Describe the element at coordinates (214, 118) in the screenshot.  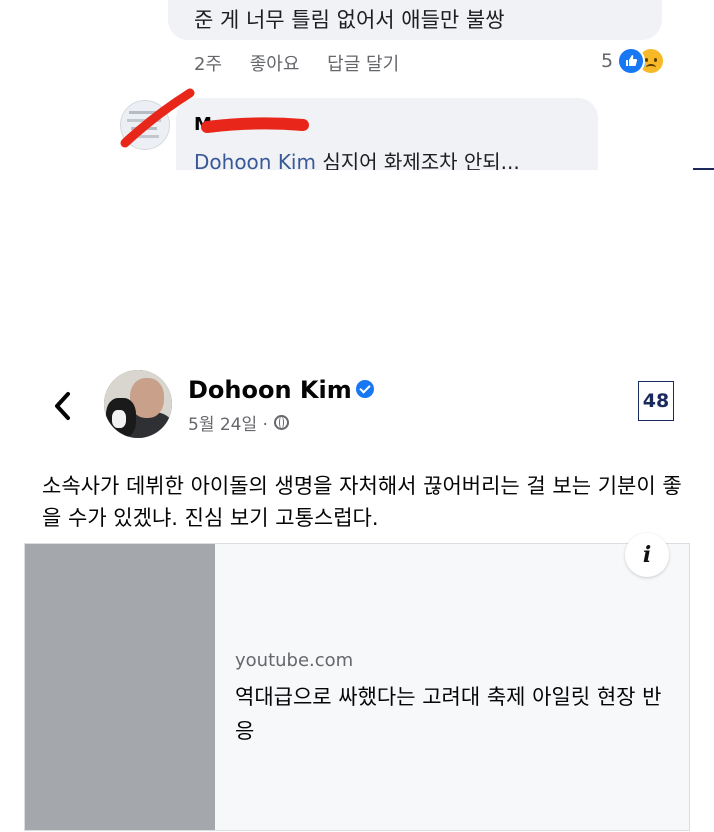
I see `redaction-scribble` at that location.